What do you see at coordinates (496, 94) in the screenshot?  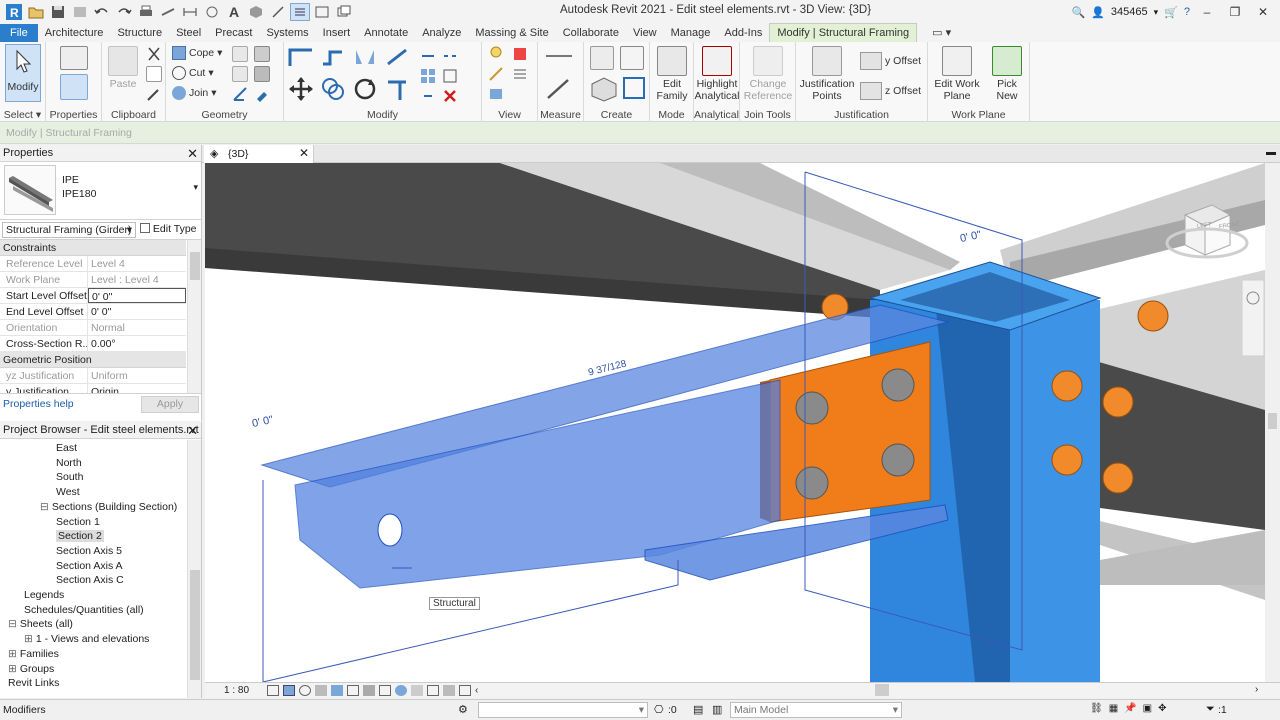 I see `filter-icon` at bounding box center [496, 94].